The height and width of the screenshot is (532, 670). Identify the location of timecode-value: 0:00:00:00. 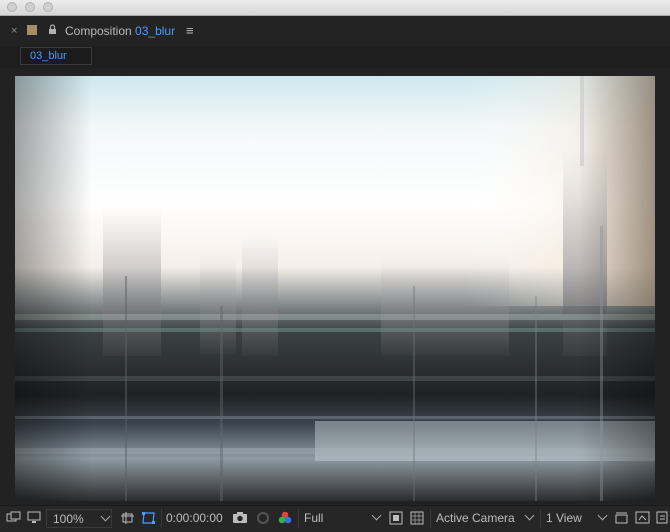
(194, 518).